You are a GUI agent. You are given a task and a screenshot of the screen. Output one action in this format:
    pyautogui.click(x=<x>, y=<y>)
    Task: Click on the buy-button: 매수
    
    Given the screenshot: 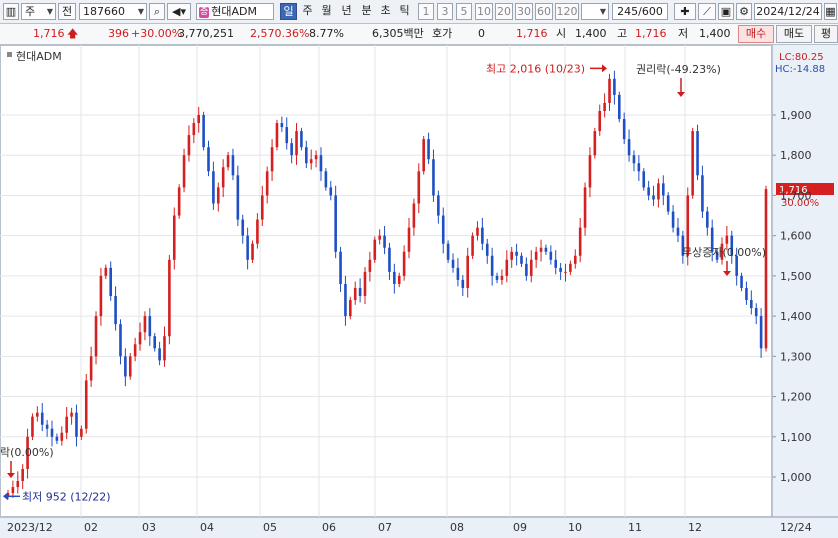 What is the action you would take?
    pyautogui.click(x=756, y=34)
    